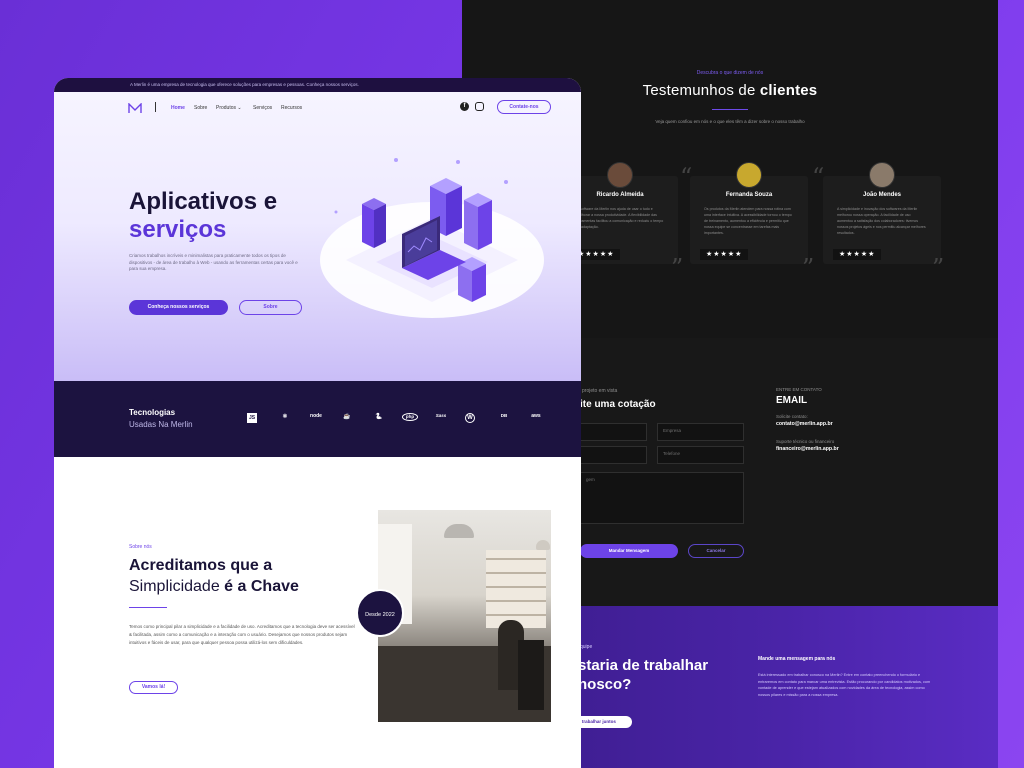 The width and height of the screenshot is (1024, 768). What do you see at coordinates (410, 417) in the screenshot?
I see `php-icon: php` at bounding box center [410, 417].